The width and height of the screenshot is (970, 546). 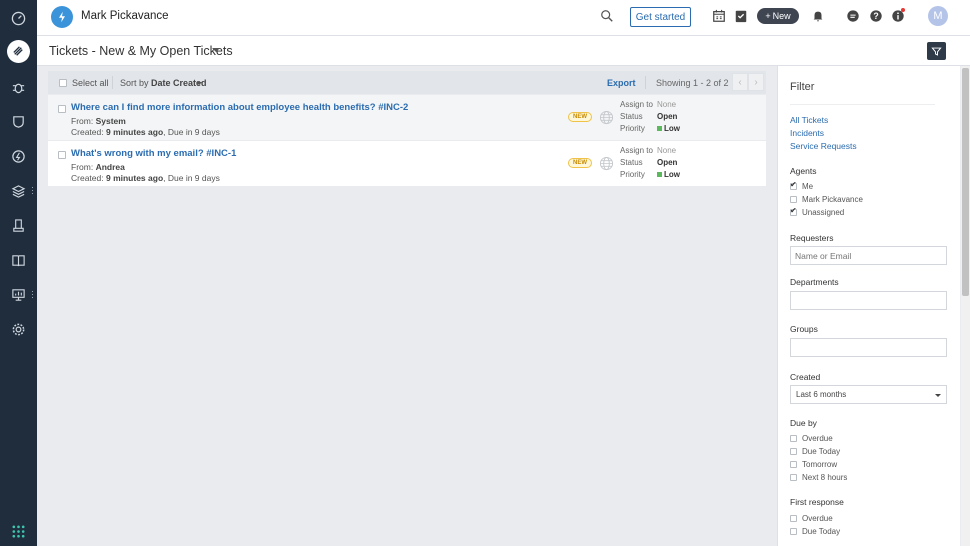 I want to click on page-title: Tickets - New & My Open Tickets, so click(x=141, y=51).